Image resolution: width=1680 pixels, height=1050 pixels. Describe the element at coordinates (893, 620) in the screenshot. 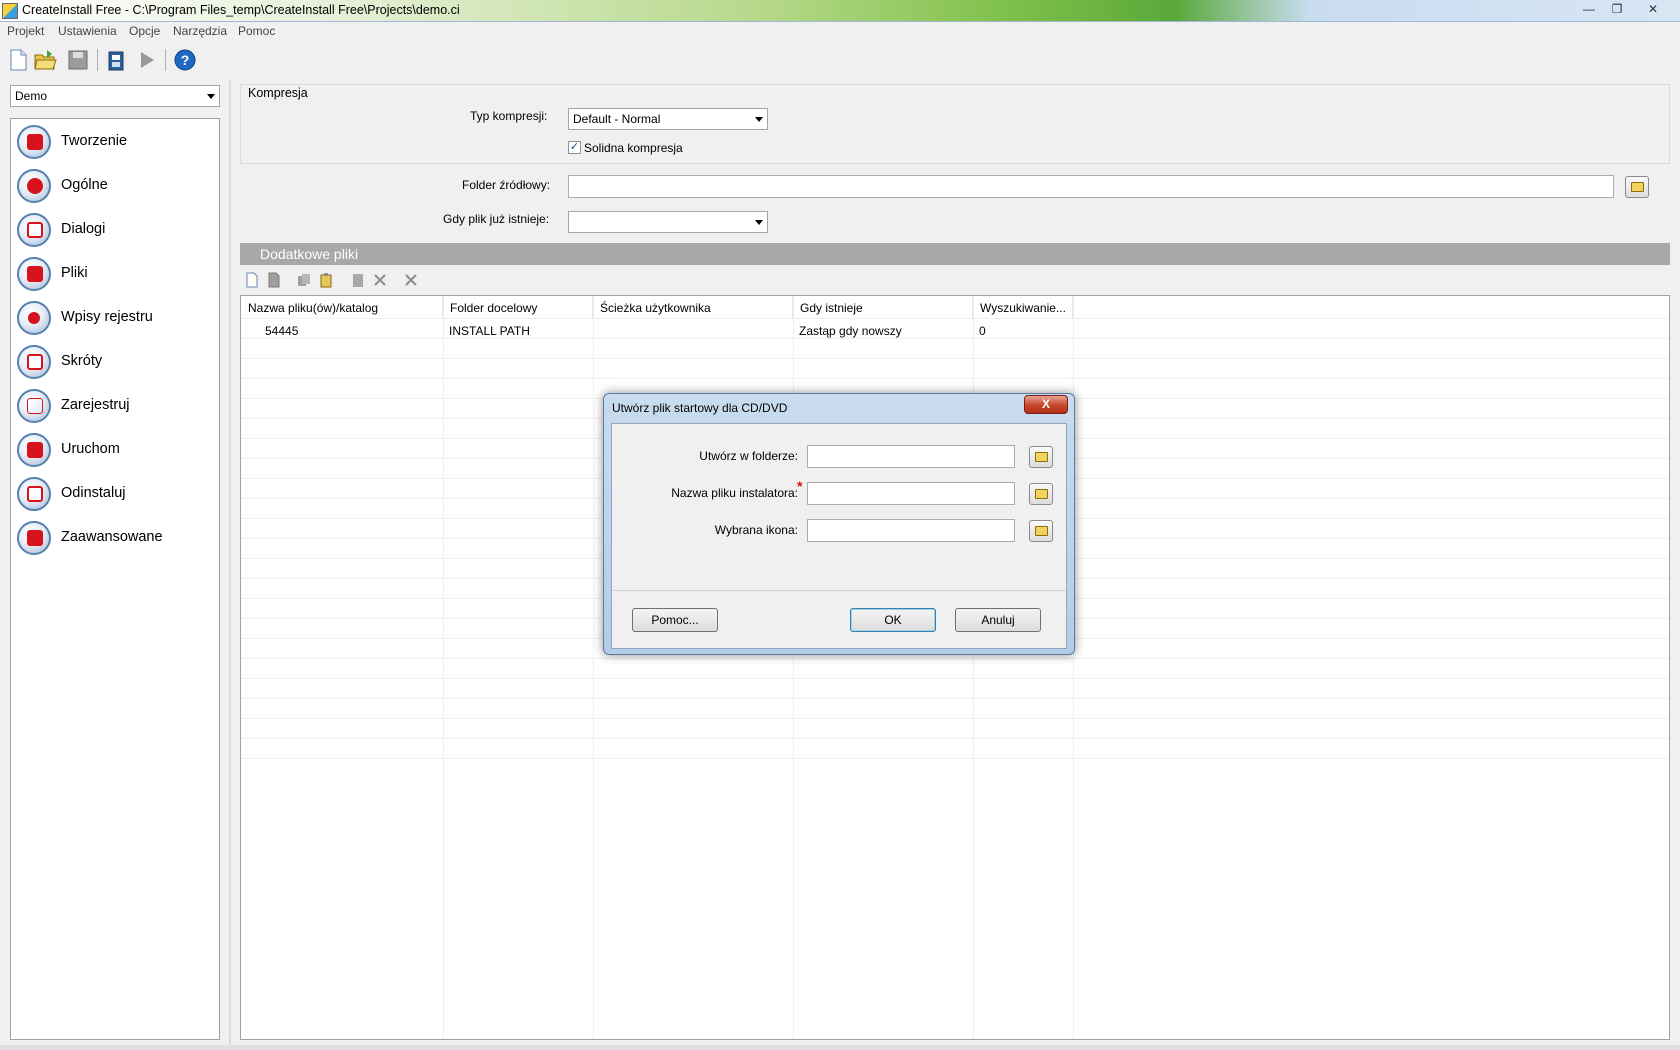

I see `ok-button: OK` at that location.